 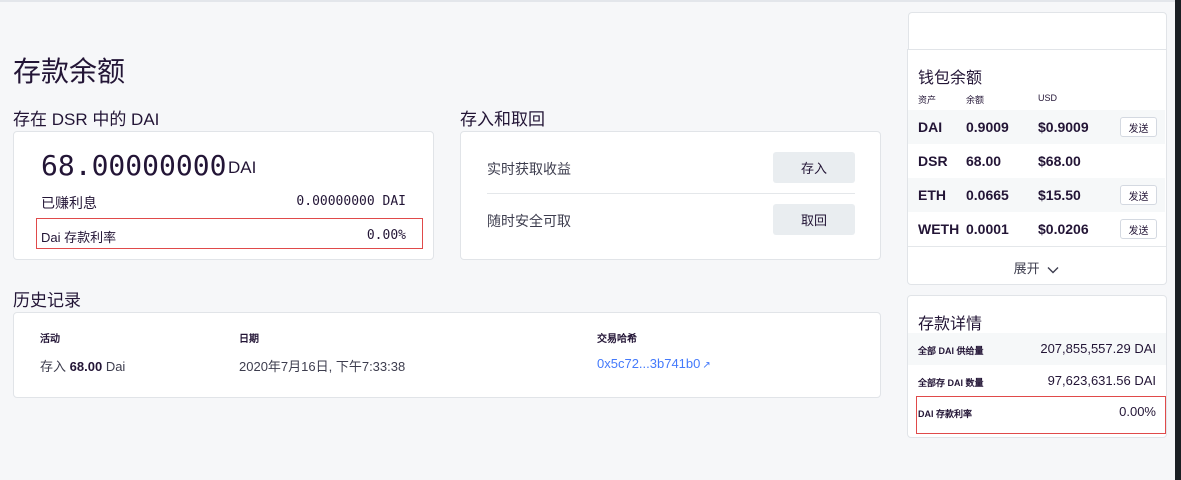 I want to click on expand-button: 展开, so click(x=1036, y=267).